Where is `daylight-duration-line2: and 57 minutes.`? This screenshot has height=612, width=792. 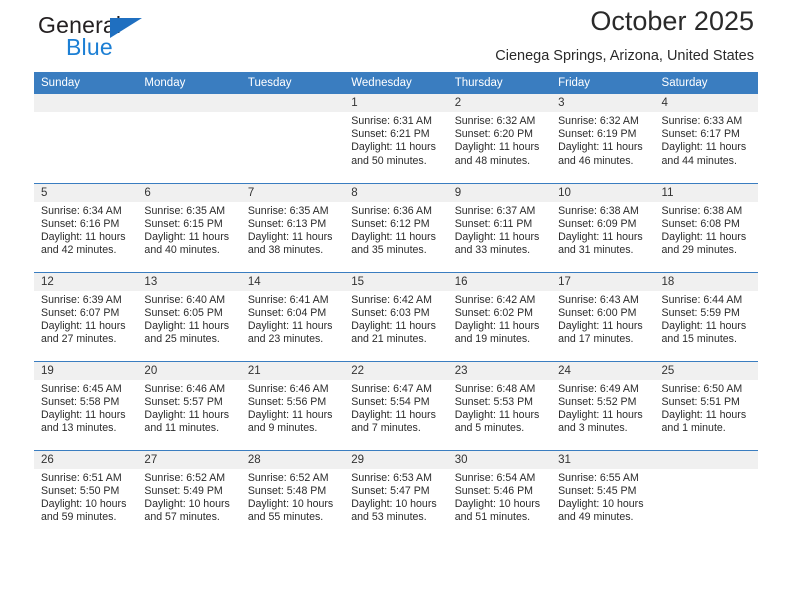
daylight-duration-line2: and 57 minutes. is located at coordinates (182, 517).